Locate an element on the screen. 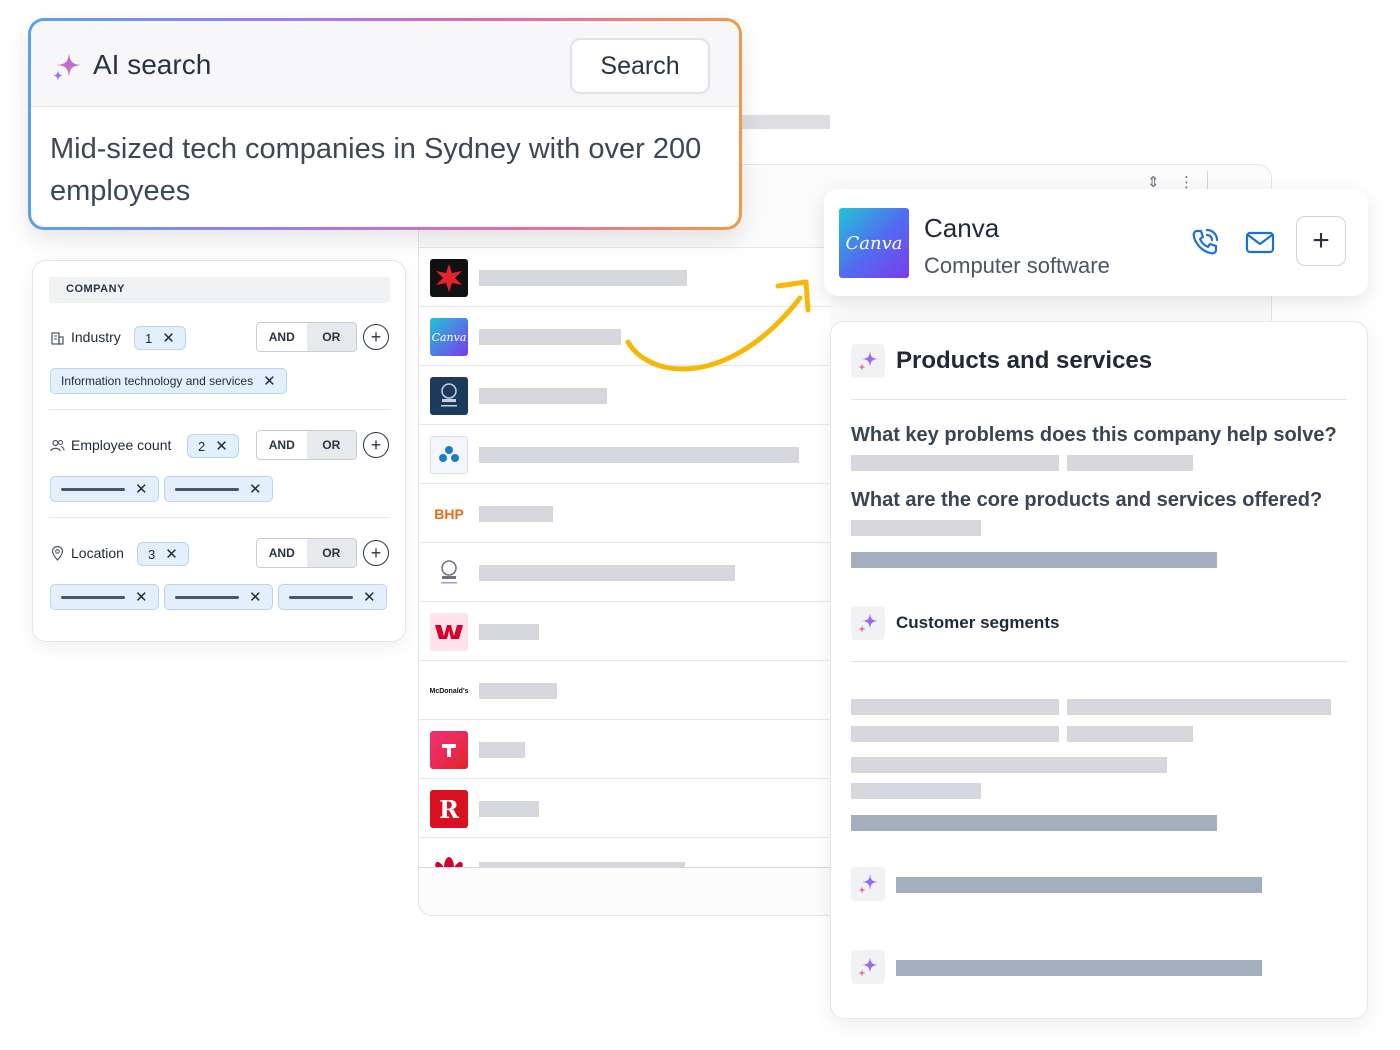  filter-count: 2 is located at coordinates (202, 446).